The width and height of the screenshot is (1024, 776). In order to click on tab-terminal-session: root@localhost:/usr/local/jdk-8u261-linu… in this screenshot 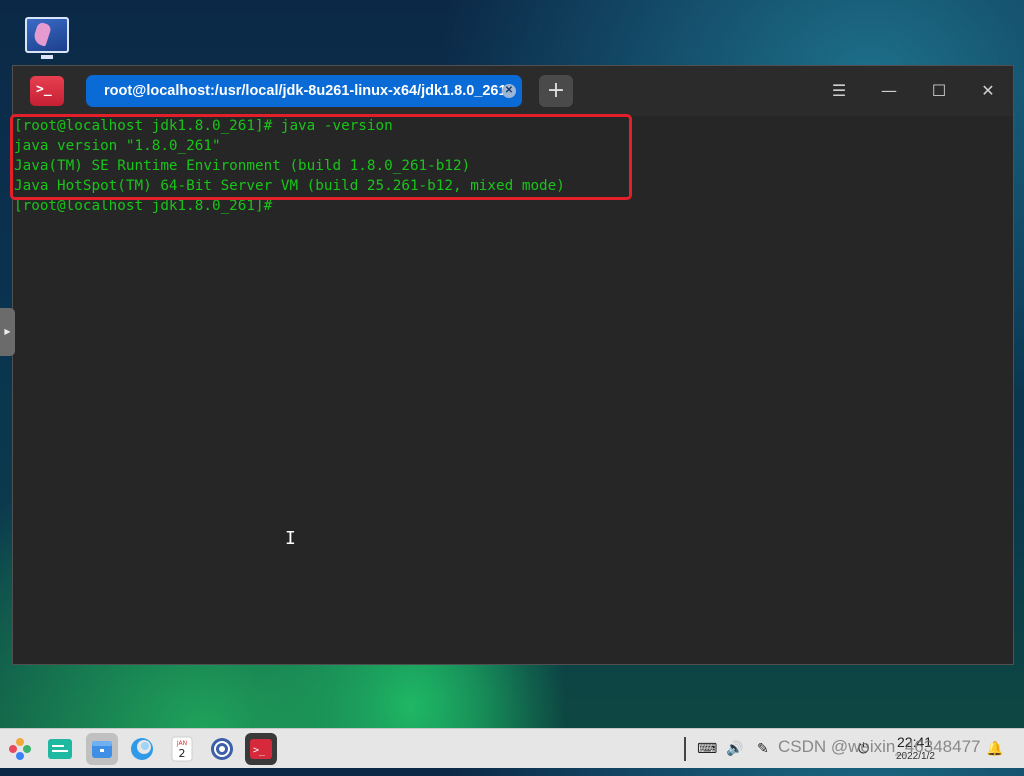, I will do `click(304, 91)`.